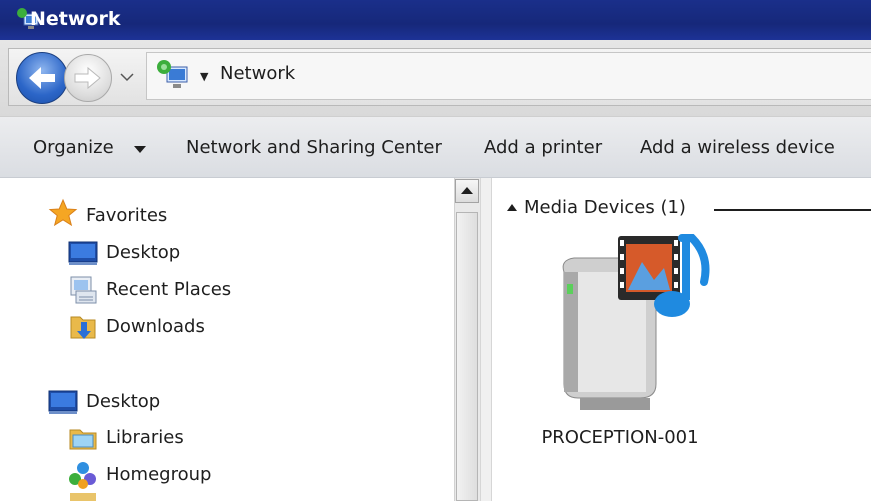  Describe the element at coordinates (512, 207) in the screenshot. I see `collapse-group-icon` at that location.